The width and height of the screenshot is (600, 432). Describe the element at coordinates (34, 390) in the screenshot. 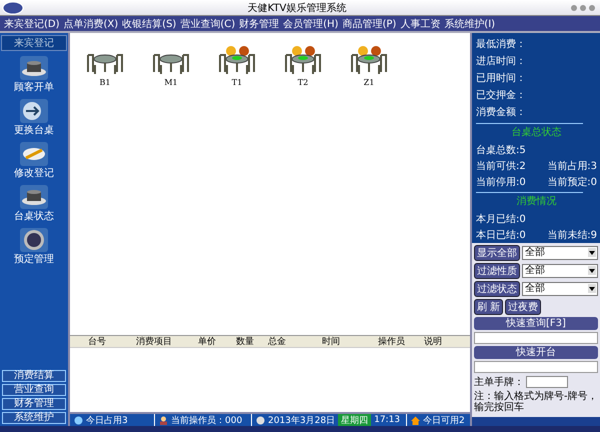

I see `sidebar-section-button: 营业查询` at that location.